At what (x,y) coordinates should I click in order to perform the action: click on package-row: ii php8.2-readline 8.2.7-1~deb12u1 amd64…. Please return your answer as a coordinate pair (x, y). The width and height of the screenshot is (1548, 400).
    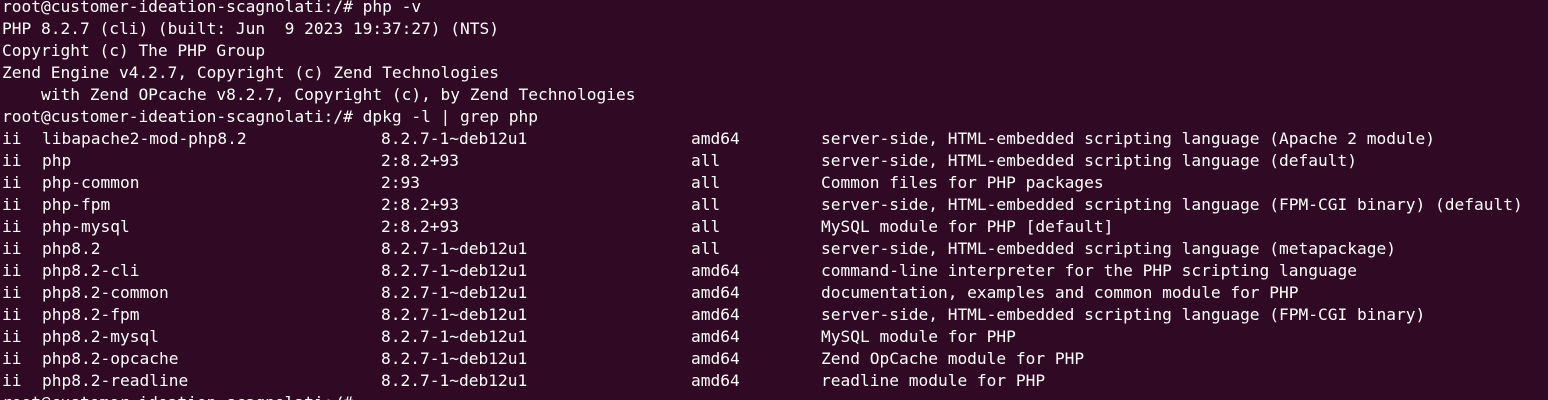
    Looking at the image, I should click on (774, 381).